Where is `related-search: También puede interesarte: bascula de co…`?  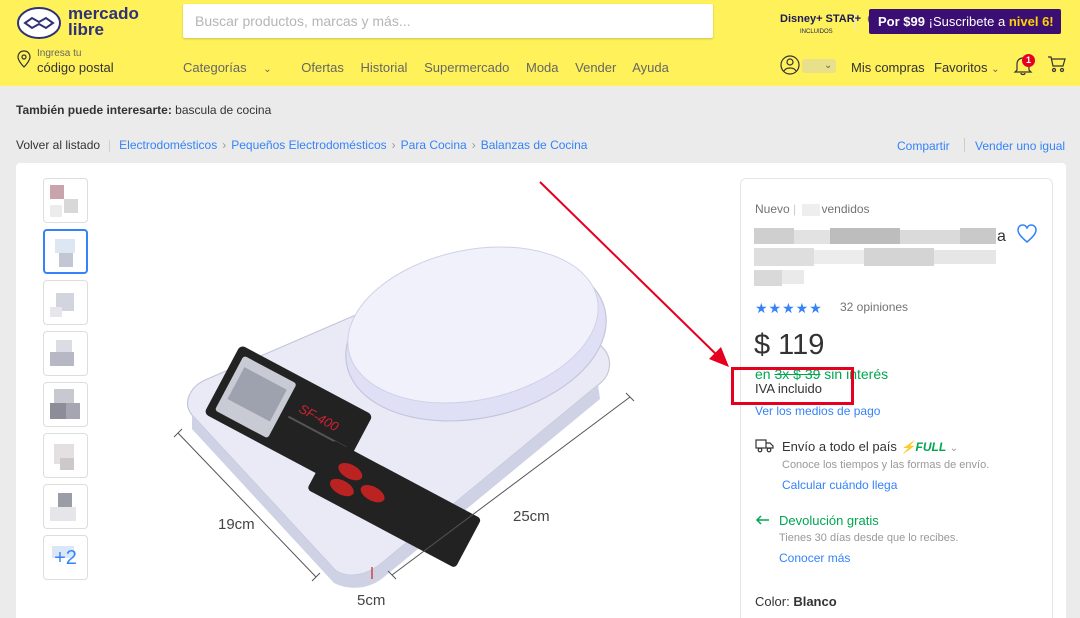 related-search: También puede interesarte: bascula de co… is located at coordinates (143, 110).